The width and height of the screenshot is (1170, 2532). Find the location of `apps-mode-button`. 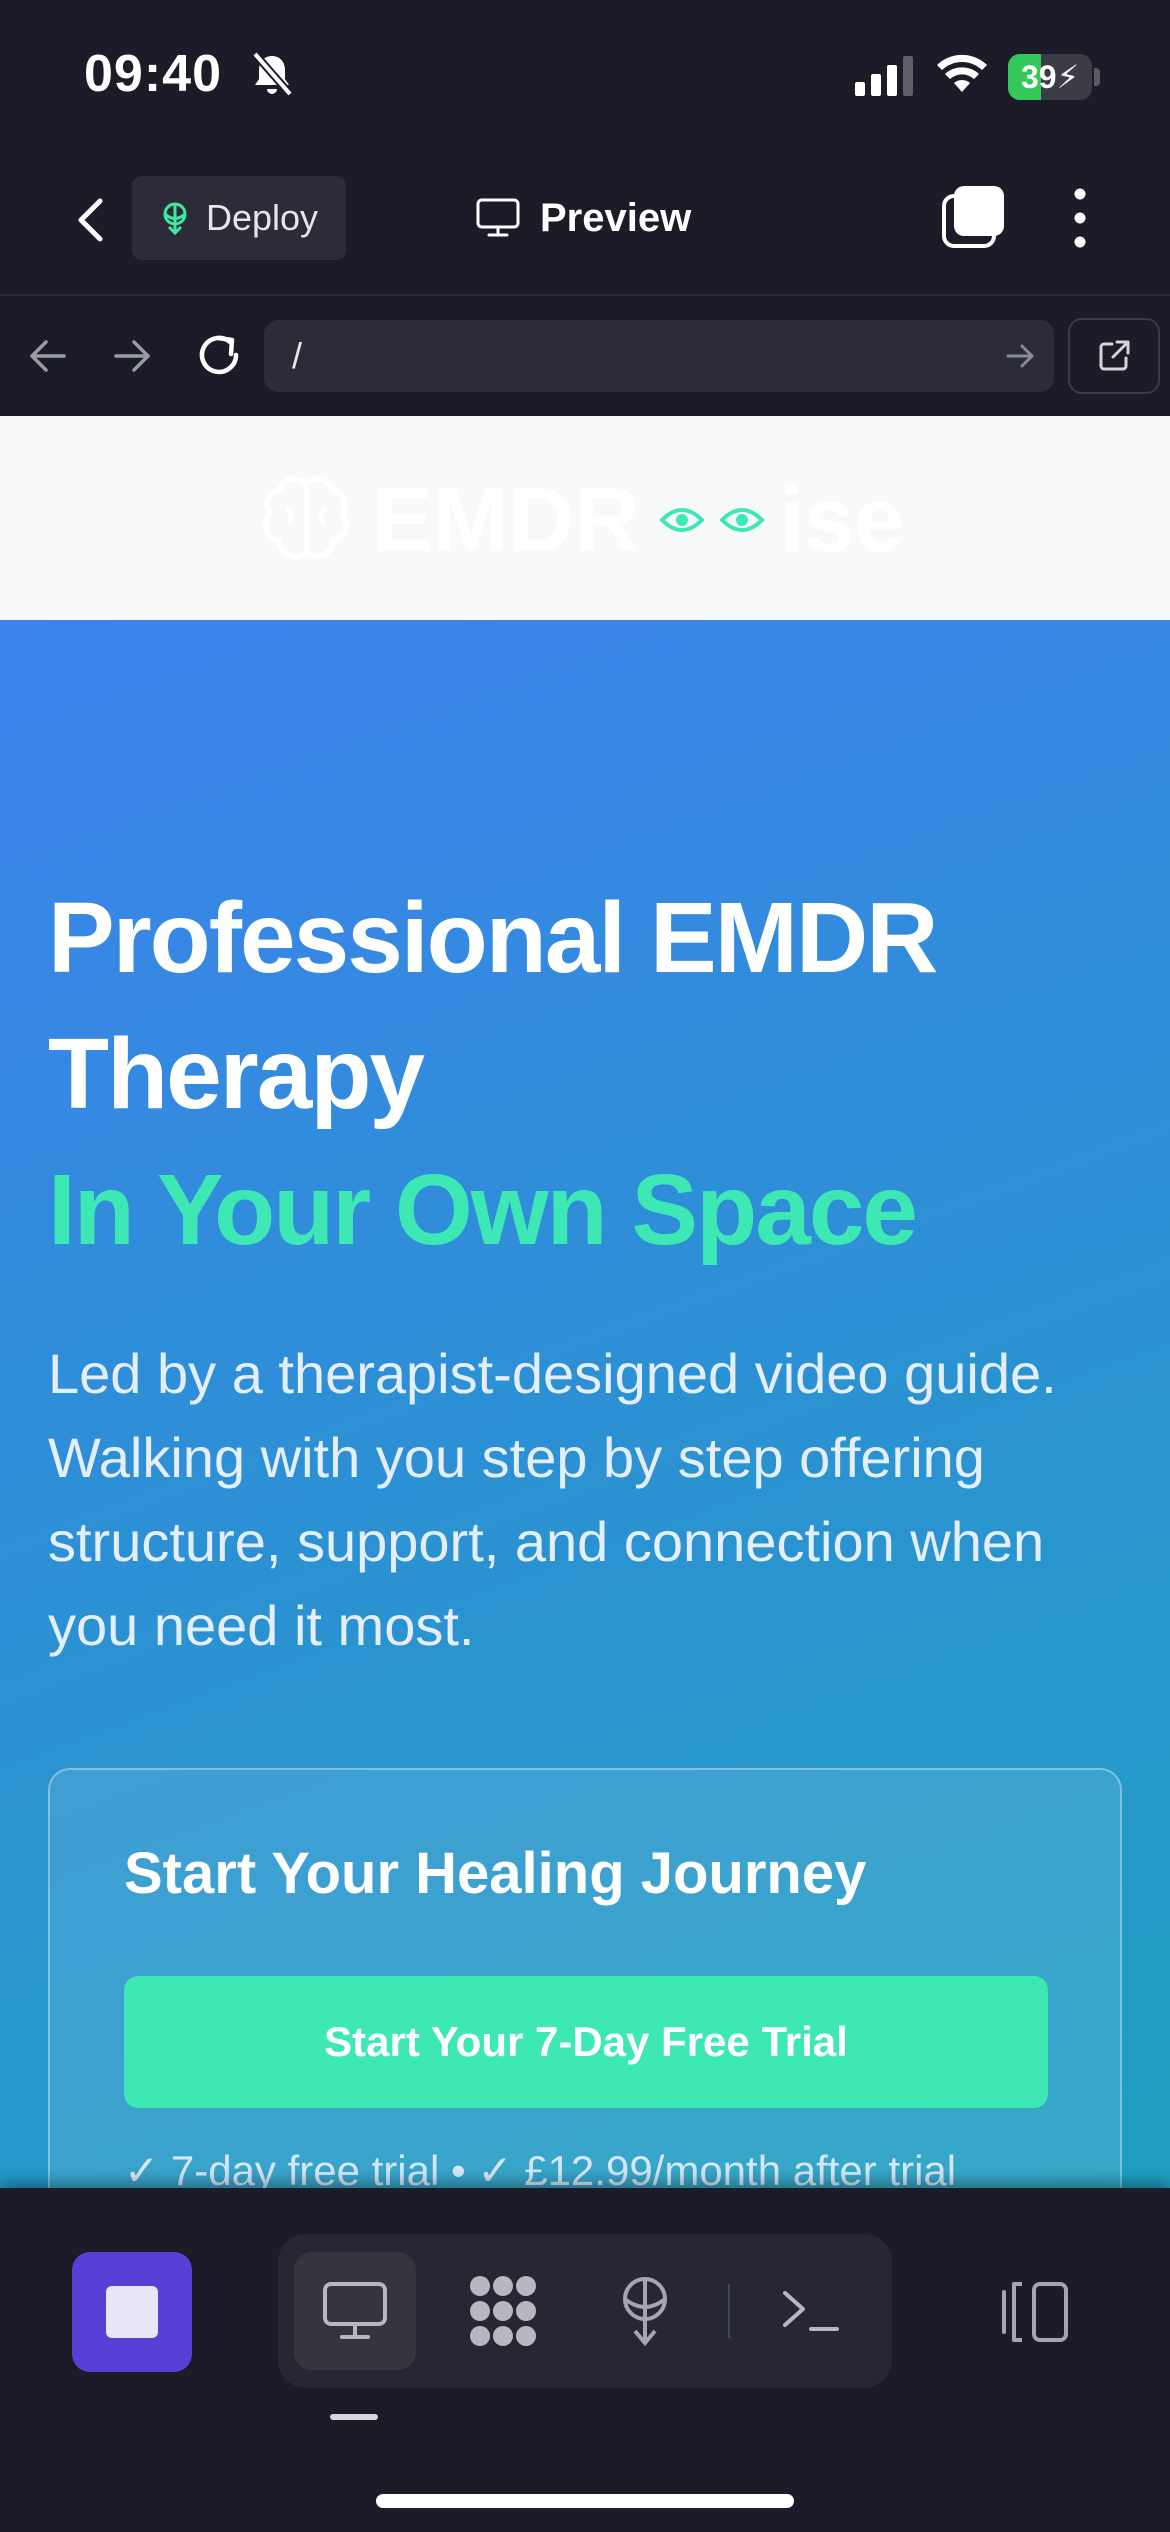

apps-mode-button is located at coordinates (503, 2311).